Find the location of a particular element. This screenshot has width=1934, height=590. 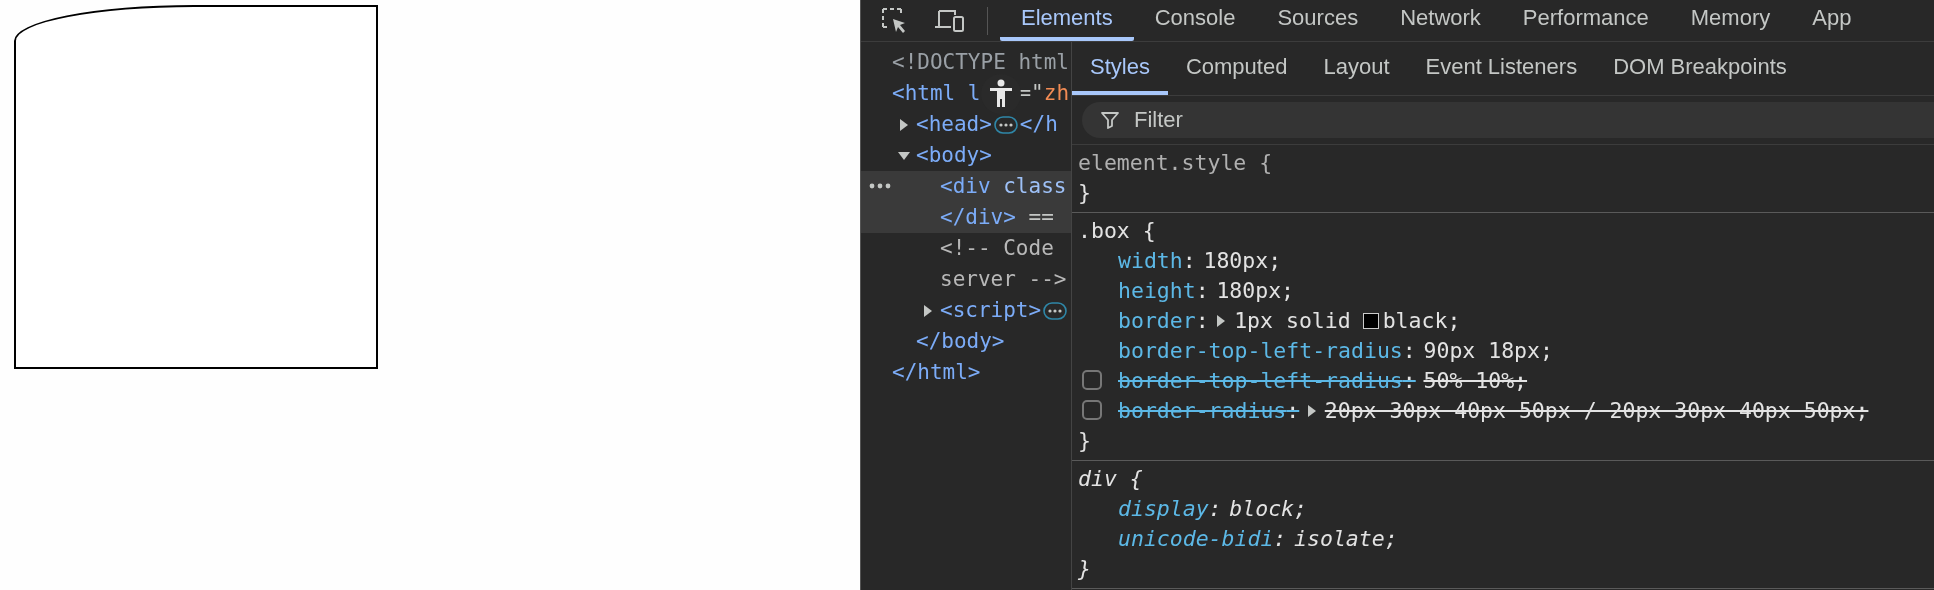

node-row: <head> </h is located at coordinates (966, 124).